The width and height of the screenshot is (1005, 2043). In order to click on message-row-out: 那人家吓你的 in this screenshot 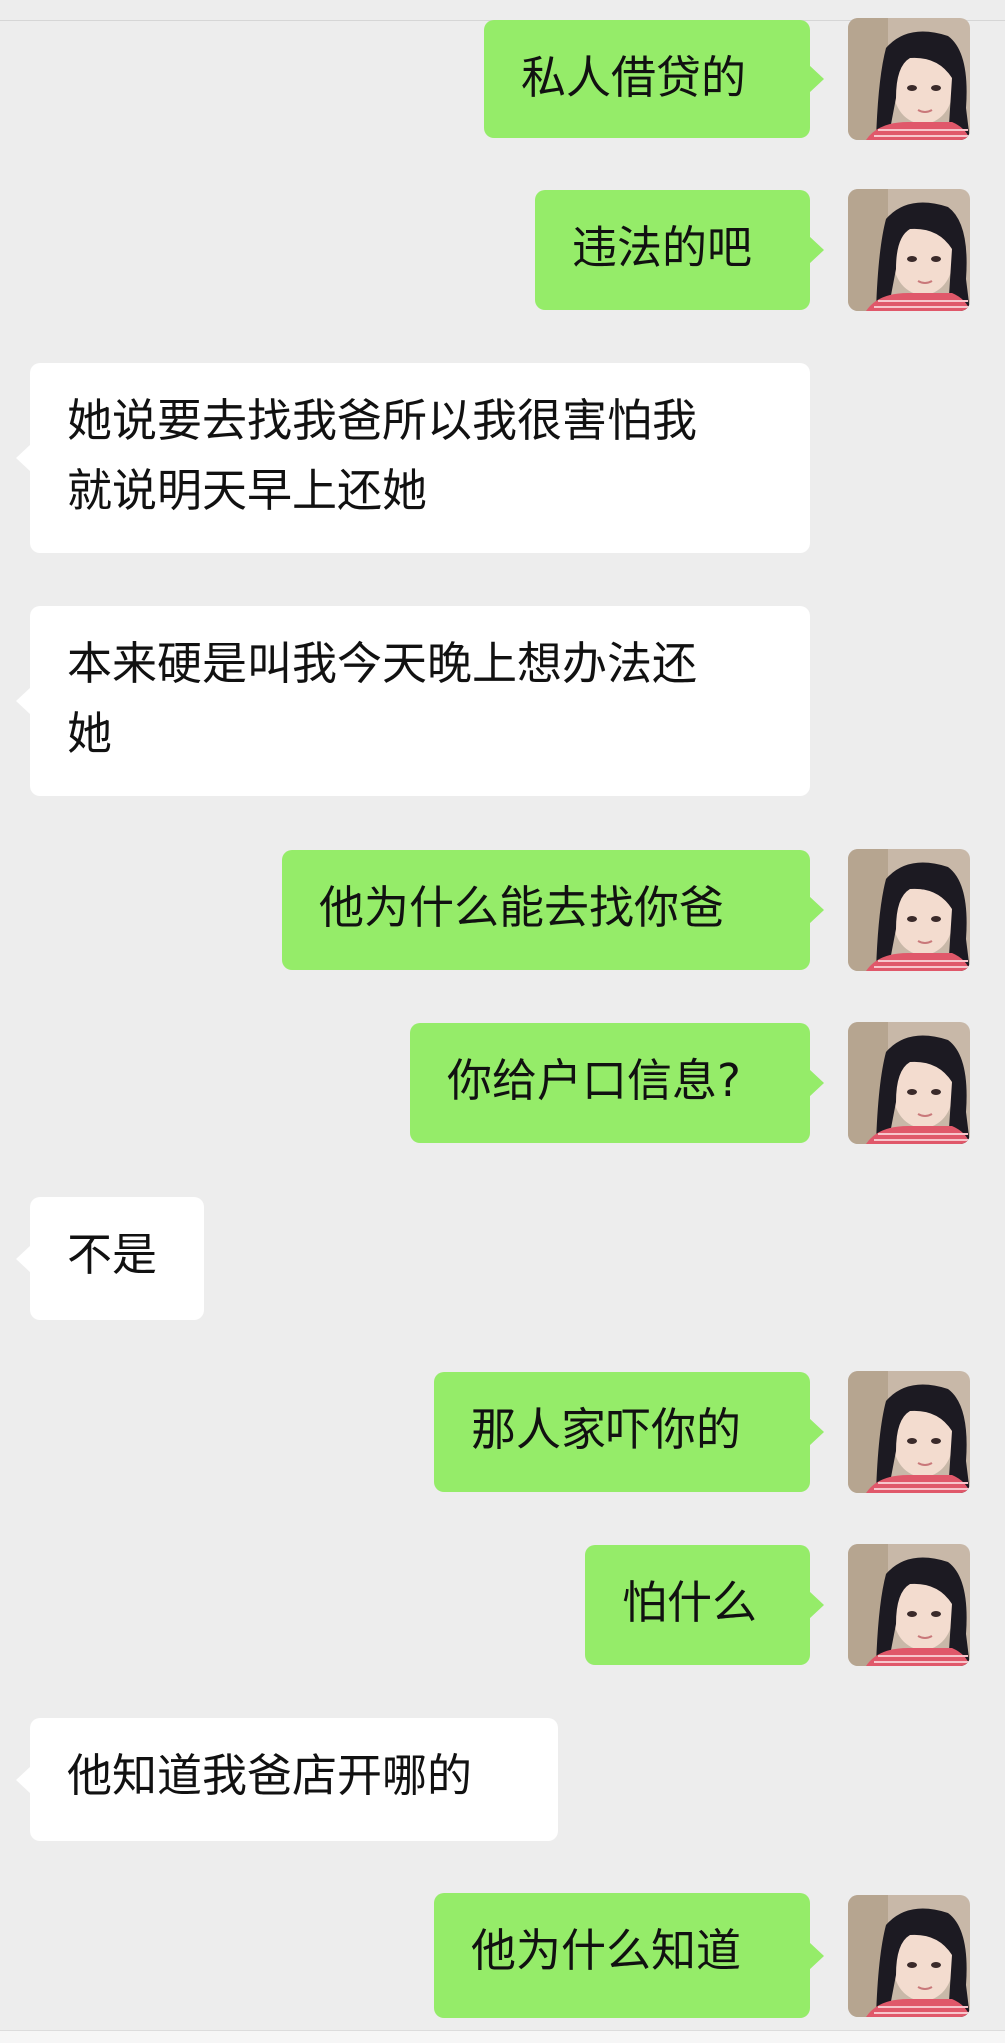, I will do `click(502, 1432)`.